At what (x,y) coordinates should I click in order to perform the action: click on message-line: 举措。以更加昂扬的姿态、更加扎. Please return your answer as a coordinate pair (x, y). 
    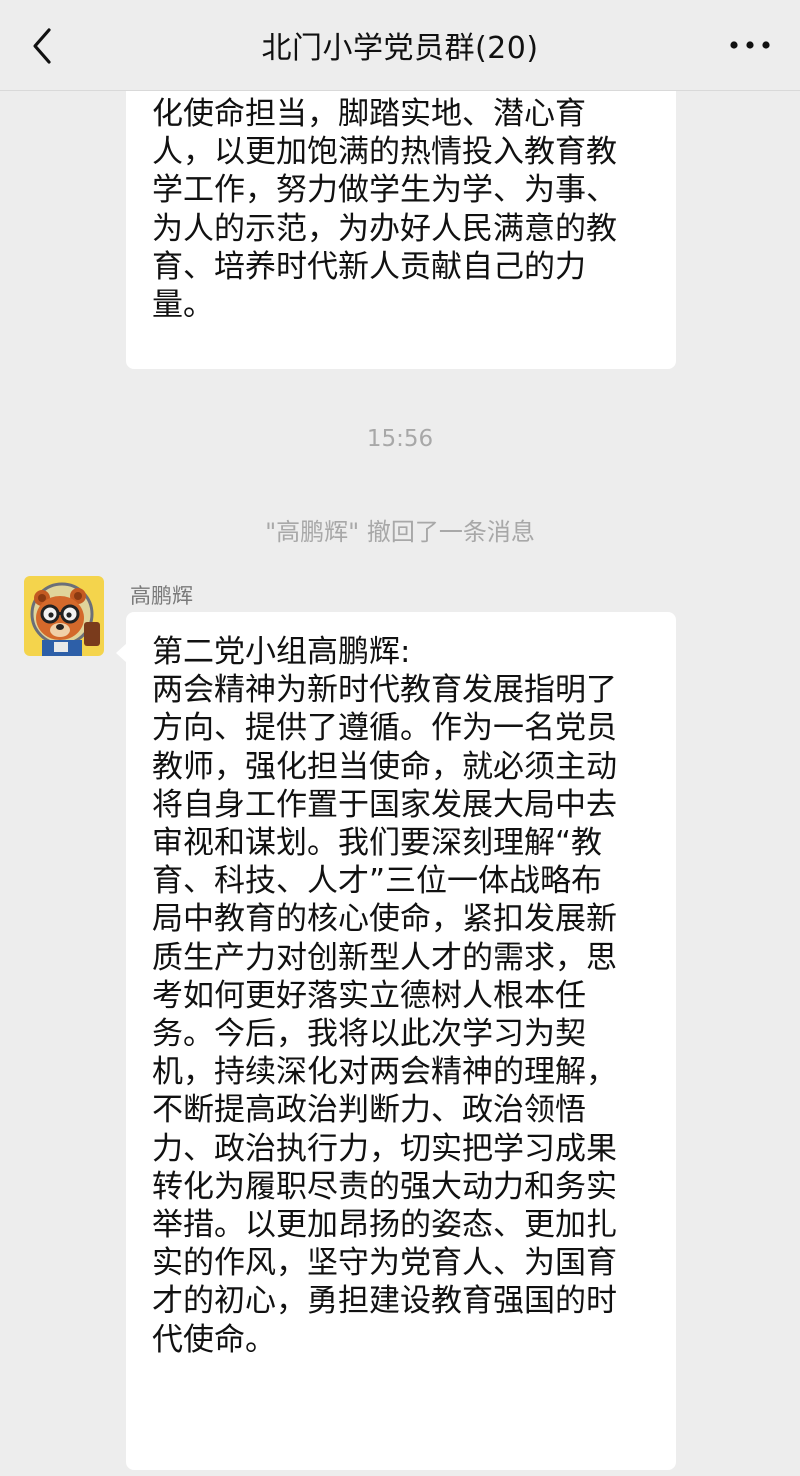
    Looking at the image, I should click on (384, 1225).